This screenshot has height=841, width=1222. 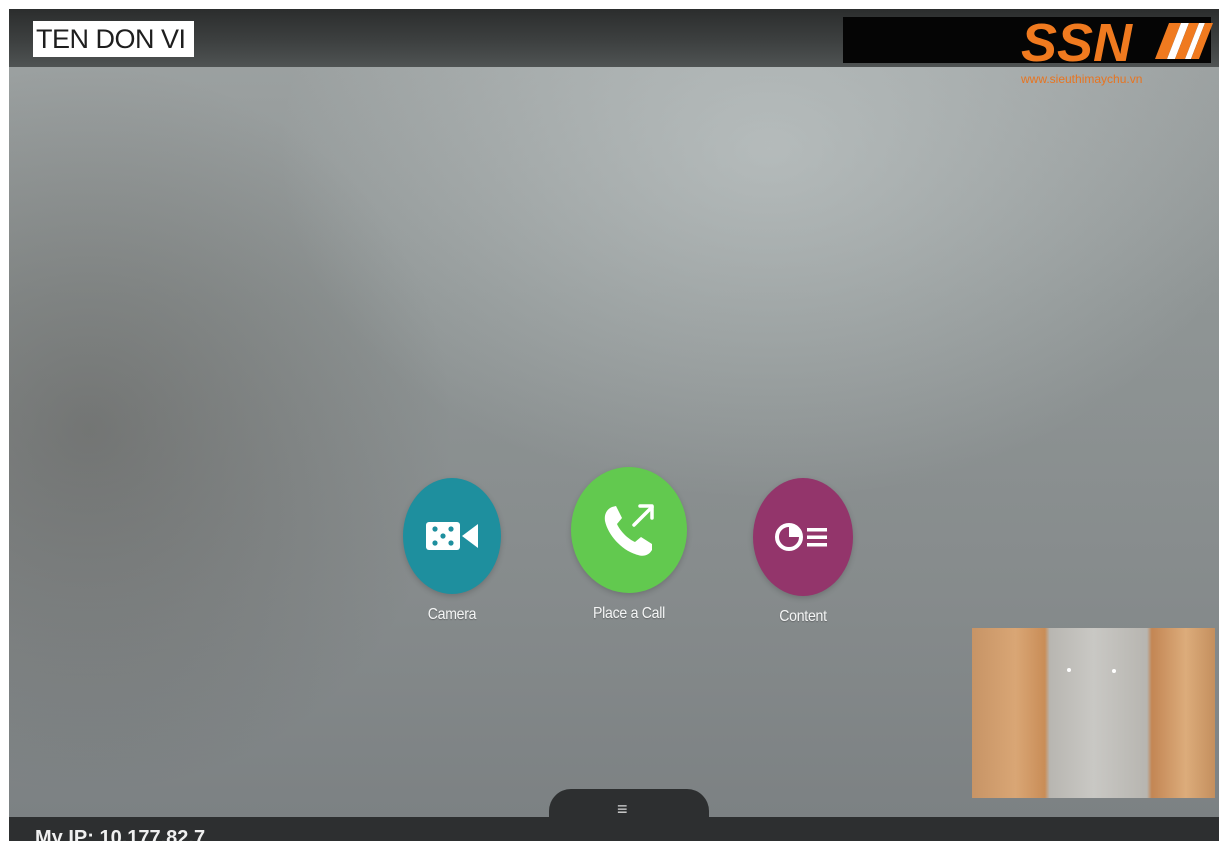 I want to click on content-action: Content, so click(x=803, y=552).